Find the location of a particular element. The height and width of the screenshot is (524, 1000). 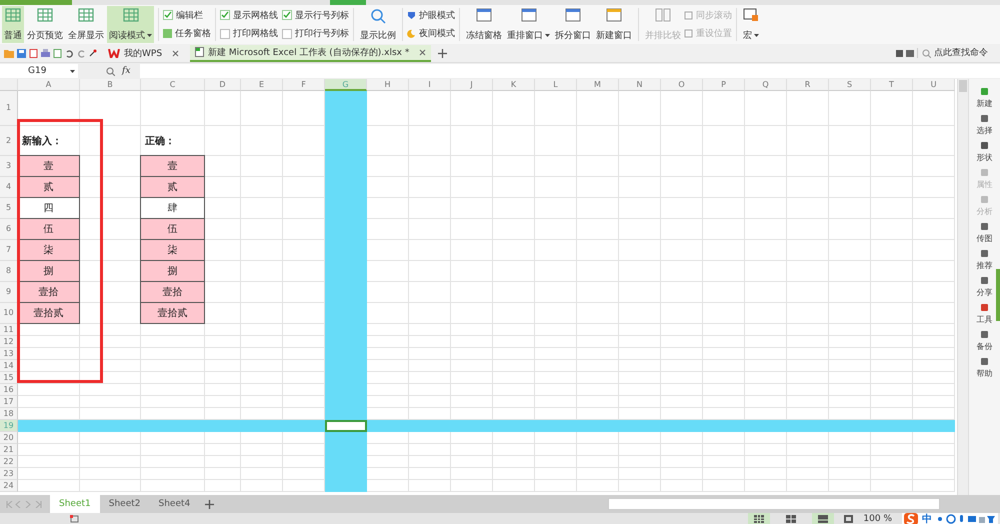

view-mode-button: 全屏显示 is located at coordinates (86, 24).